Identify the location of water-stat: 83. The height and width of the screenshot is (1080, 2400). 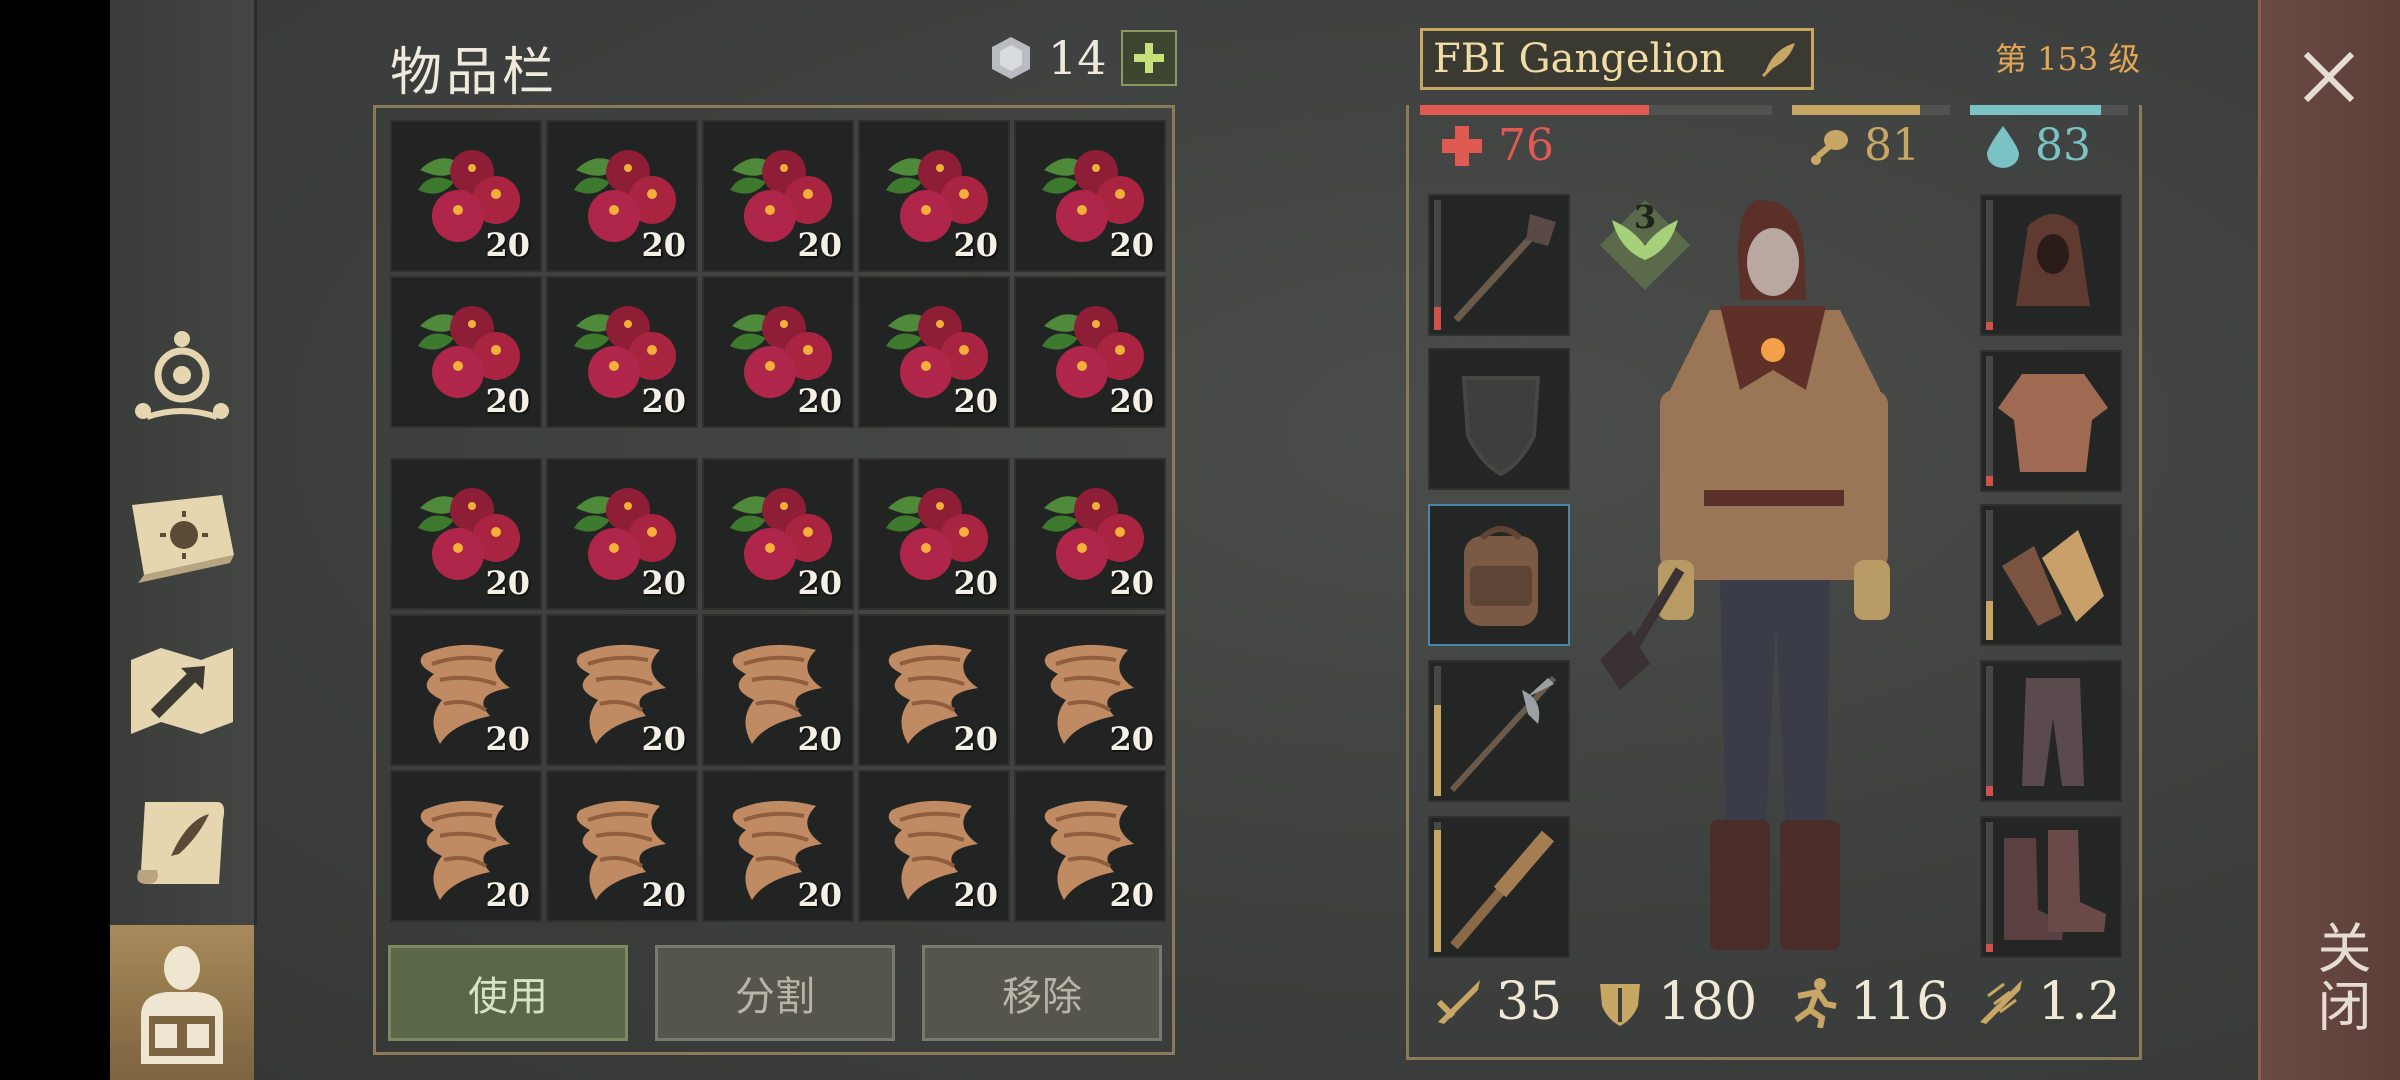
(2038, 145).